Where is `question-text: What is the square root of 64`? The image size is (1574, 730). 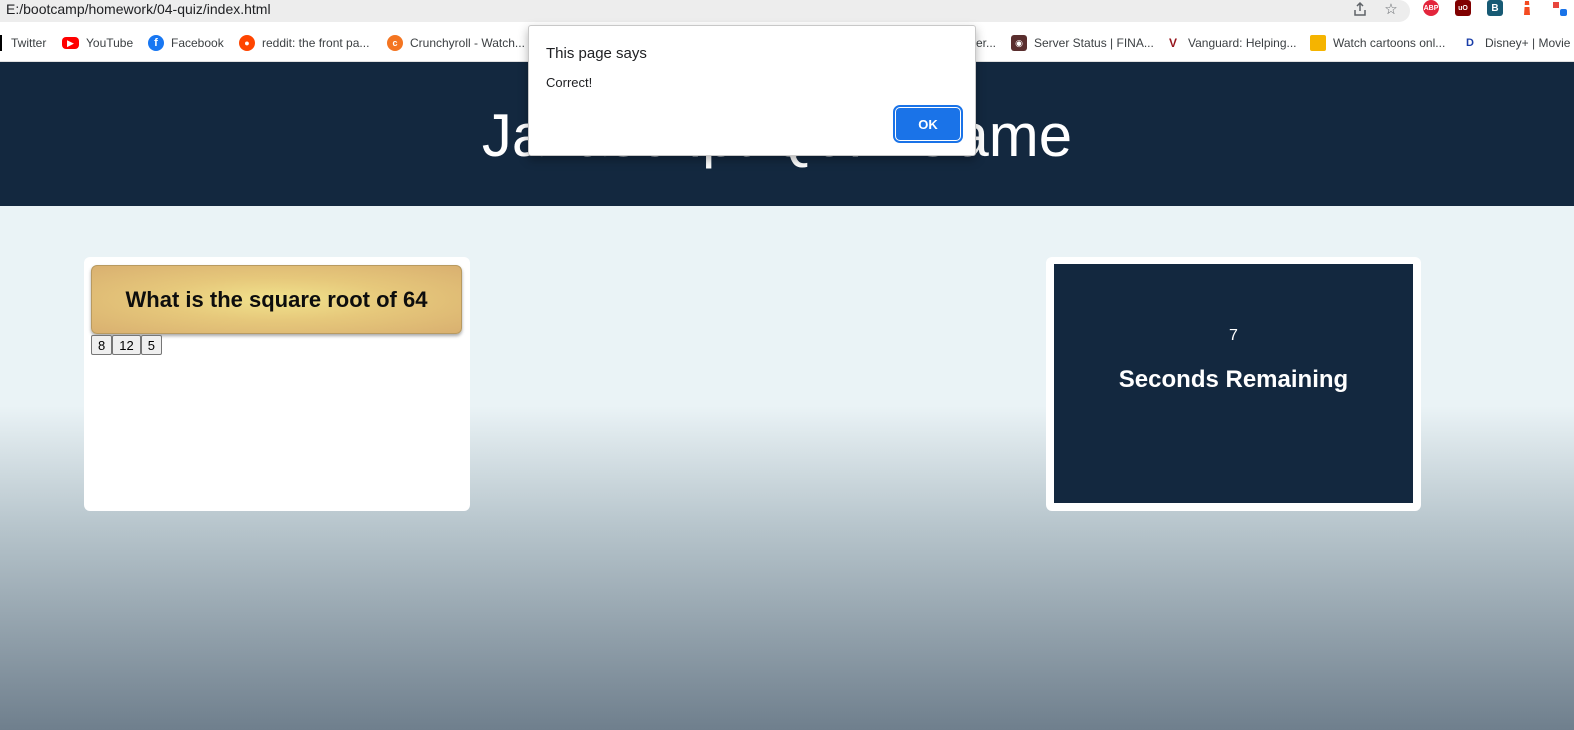 question-text: What is the square root of 64 is located at coordinates (276, 299).